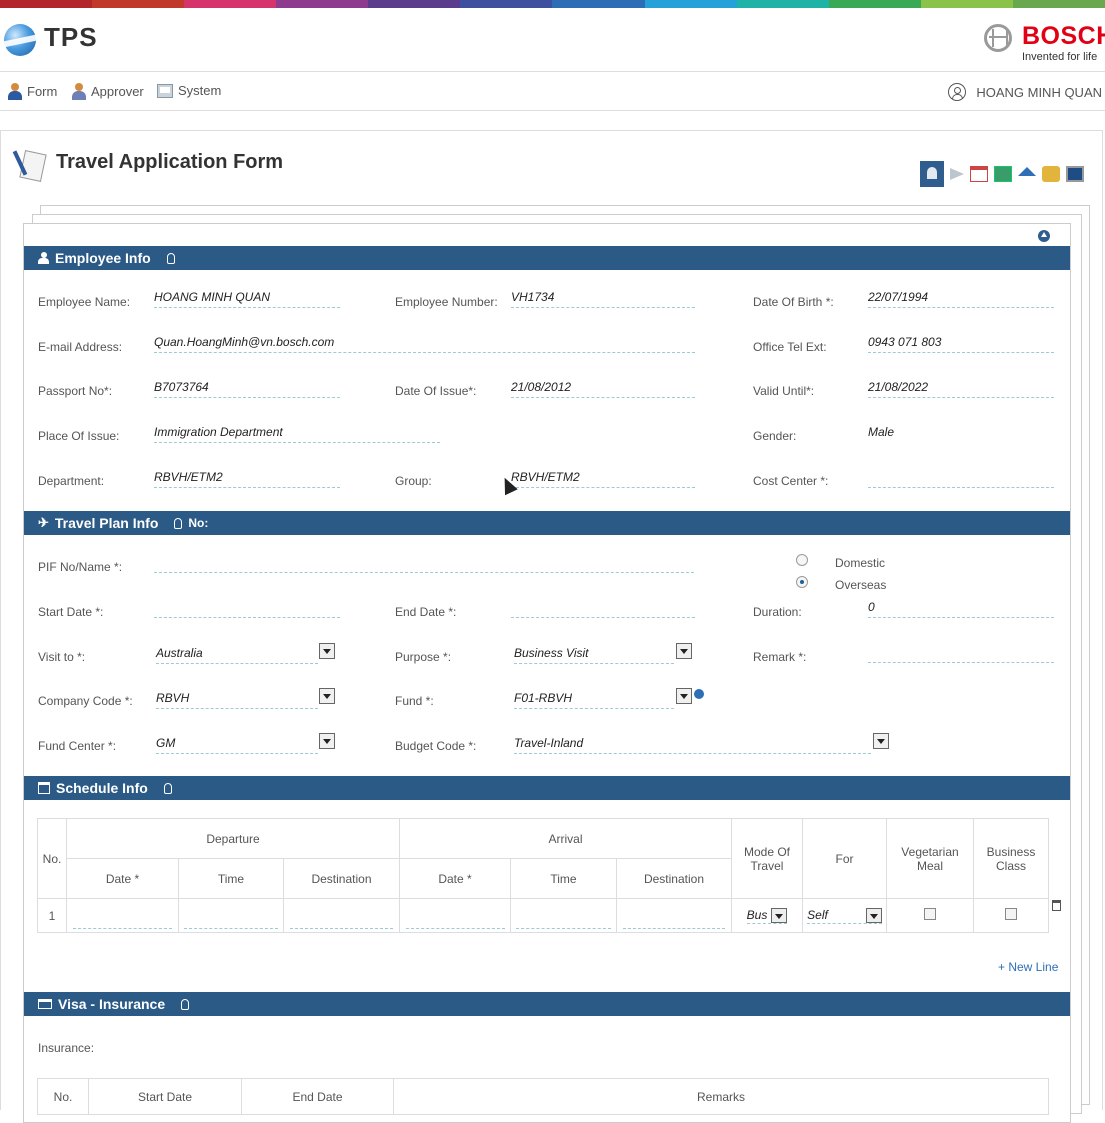 The height and width of the screenshot is (1123, 1105). Describe the element at coordinates (674, 921) in the screenshot. I see `arr-destination-input` at that location.